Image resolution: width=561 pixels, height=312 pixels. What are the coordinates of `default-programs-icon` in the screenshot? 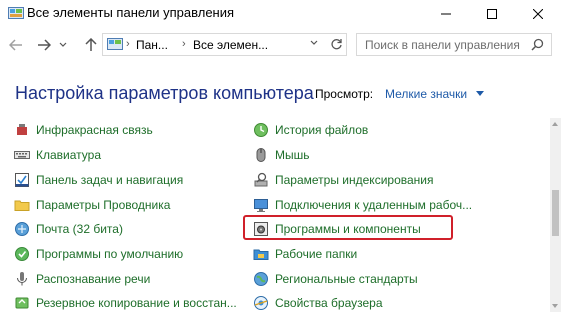 It's located at (22, 254).